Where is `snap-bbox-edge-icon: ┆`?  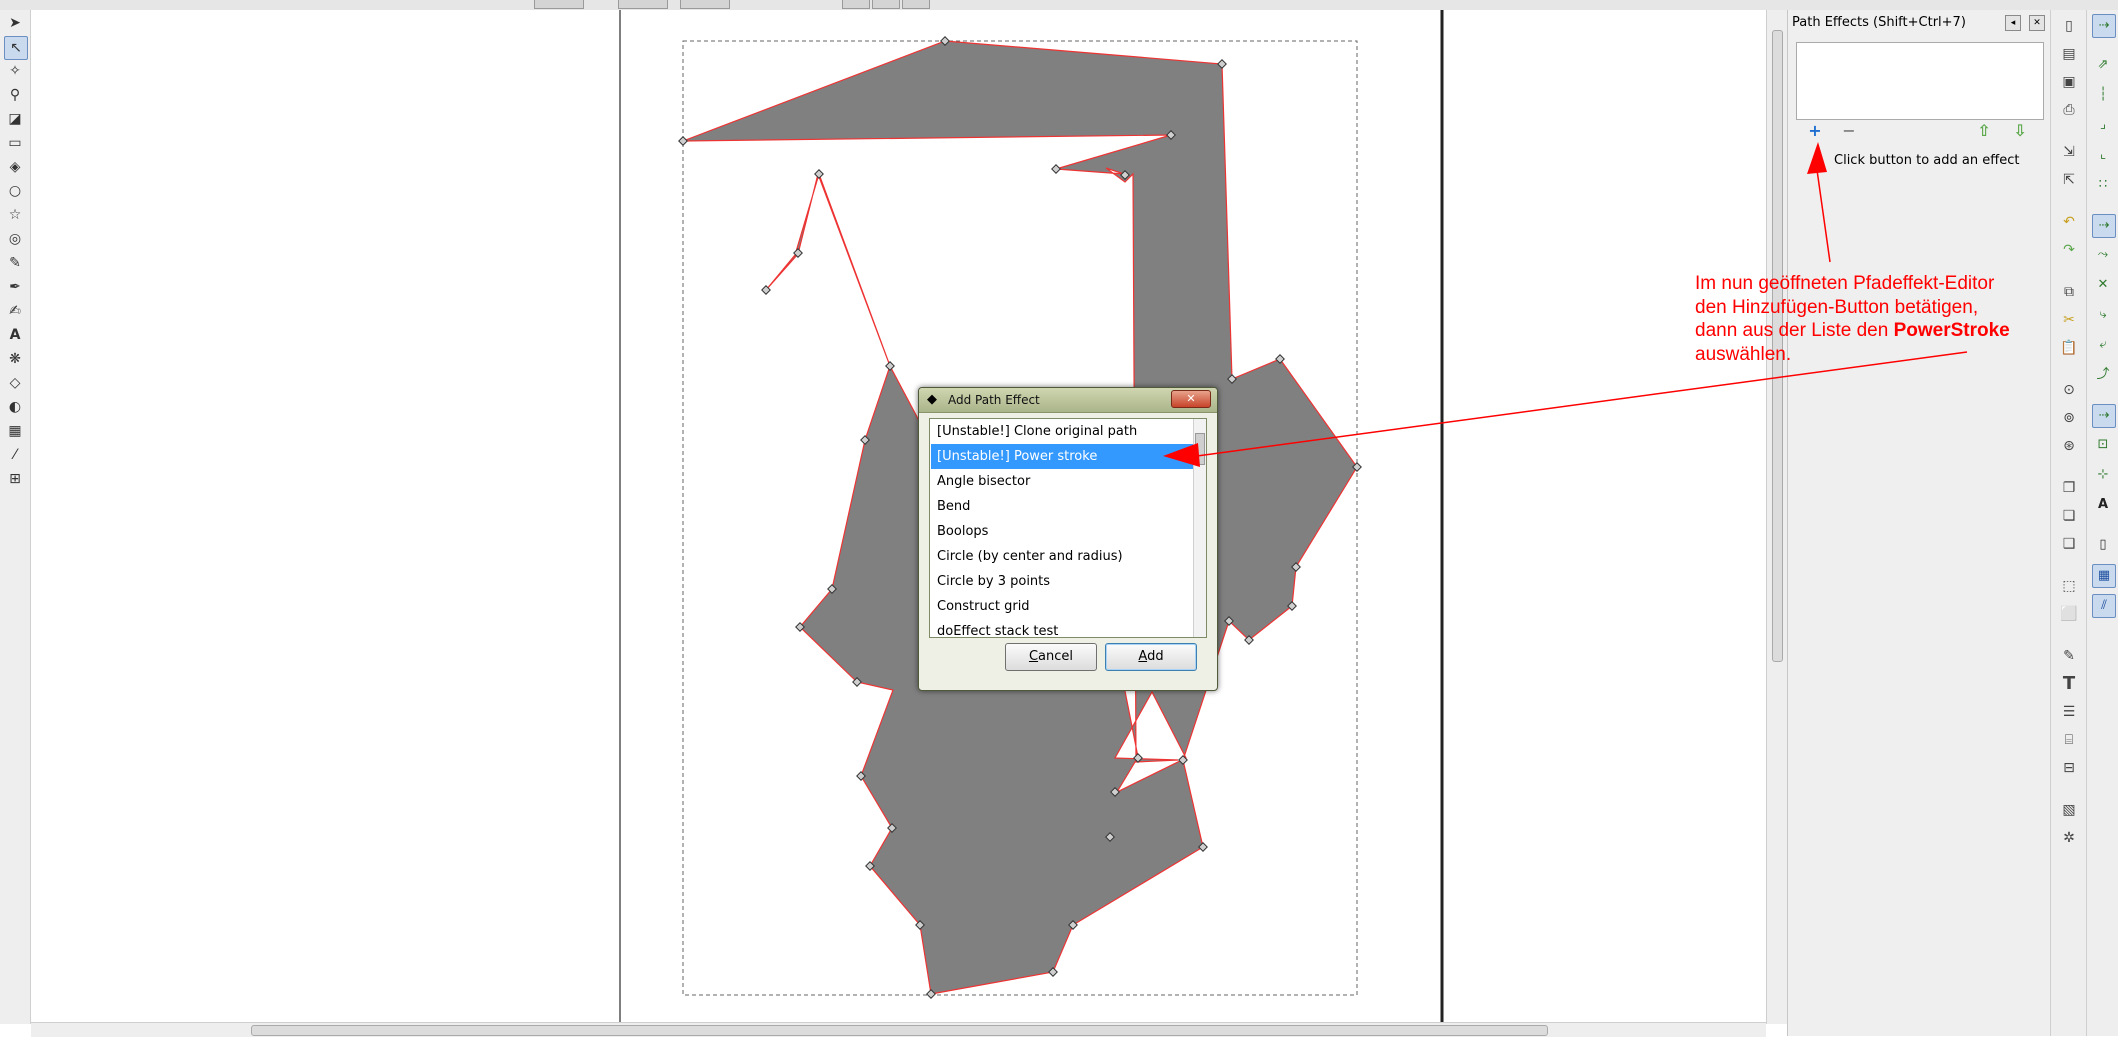 snap-bbox-edge-icon: ┆ is located at coordinates (2103, 95).